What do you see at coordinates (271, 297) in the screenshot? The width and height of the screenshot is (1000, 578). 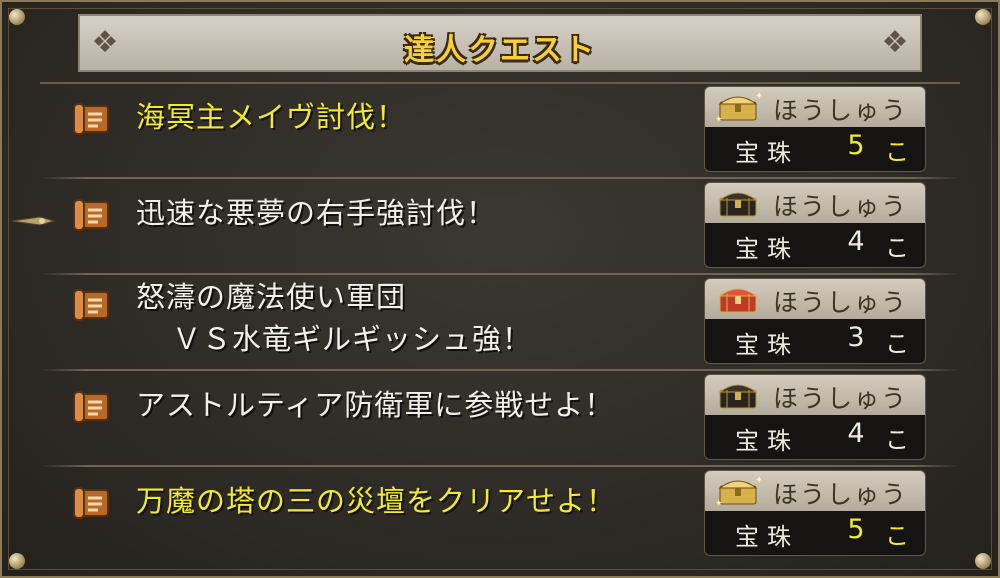 I see `quest-name-line1: 怒濤の魔法使い軍団` at bounding box center [271, 297].